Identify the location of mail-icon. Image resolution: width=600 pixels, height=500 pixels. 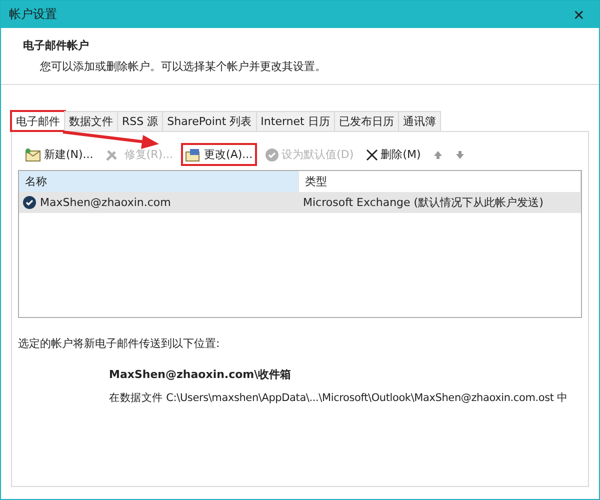
(33, 155).